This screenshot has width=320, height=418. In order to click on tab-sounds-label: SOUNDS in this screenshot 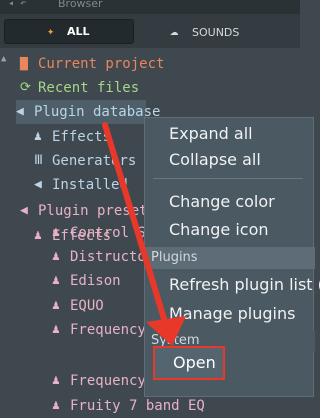, I will do `click(216, 32)`.